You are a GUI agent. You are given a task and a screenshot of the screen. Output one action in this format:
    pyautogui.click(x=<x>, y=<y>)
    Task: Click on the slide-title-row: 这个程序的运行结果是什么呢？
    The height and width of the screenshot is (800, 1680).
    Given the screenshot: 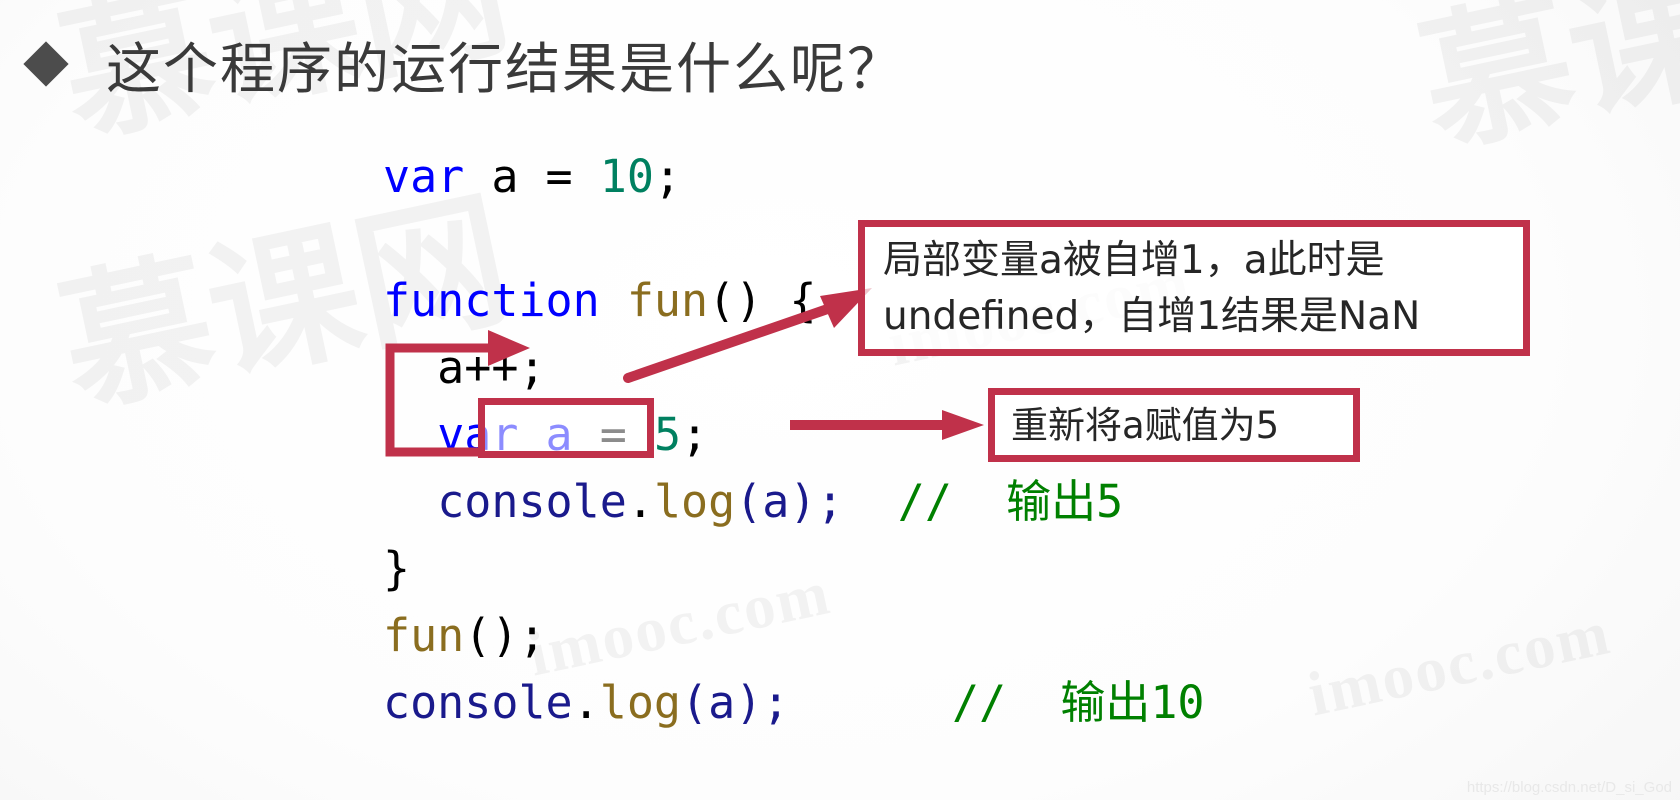 What is the action you would take?
    pyautogui.click(x=464, y=64)
    